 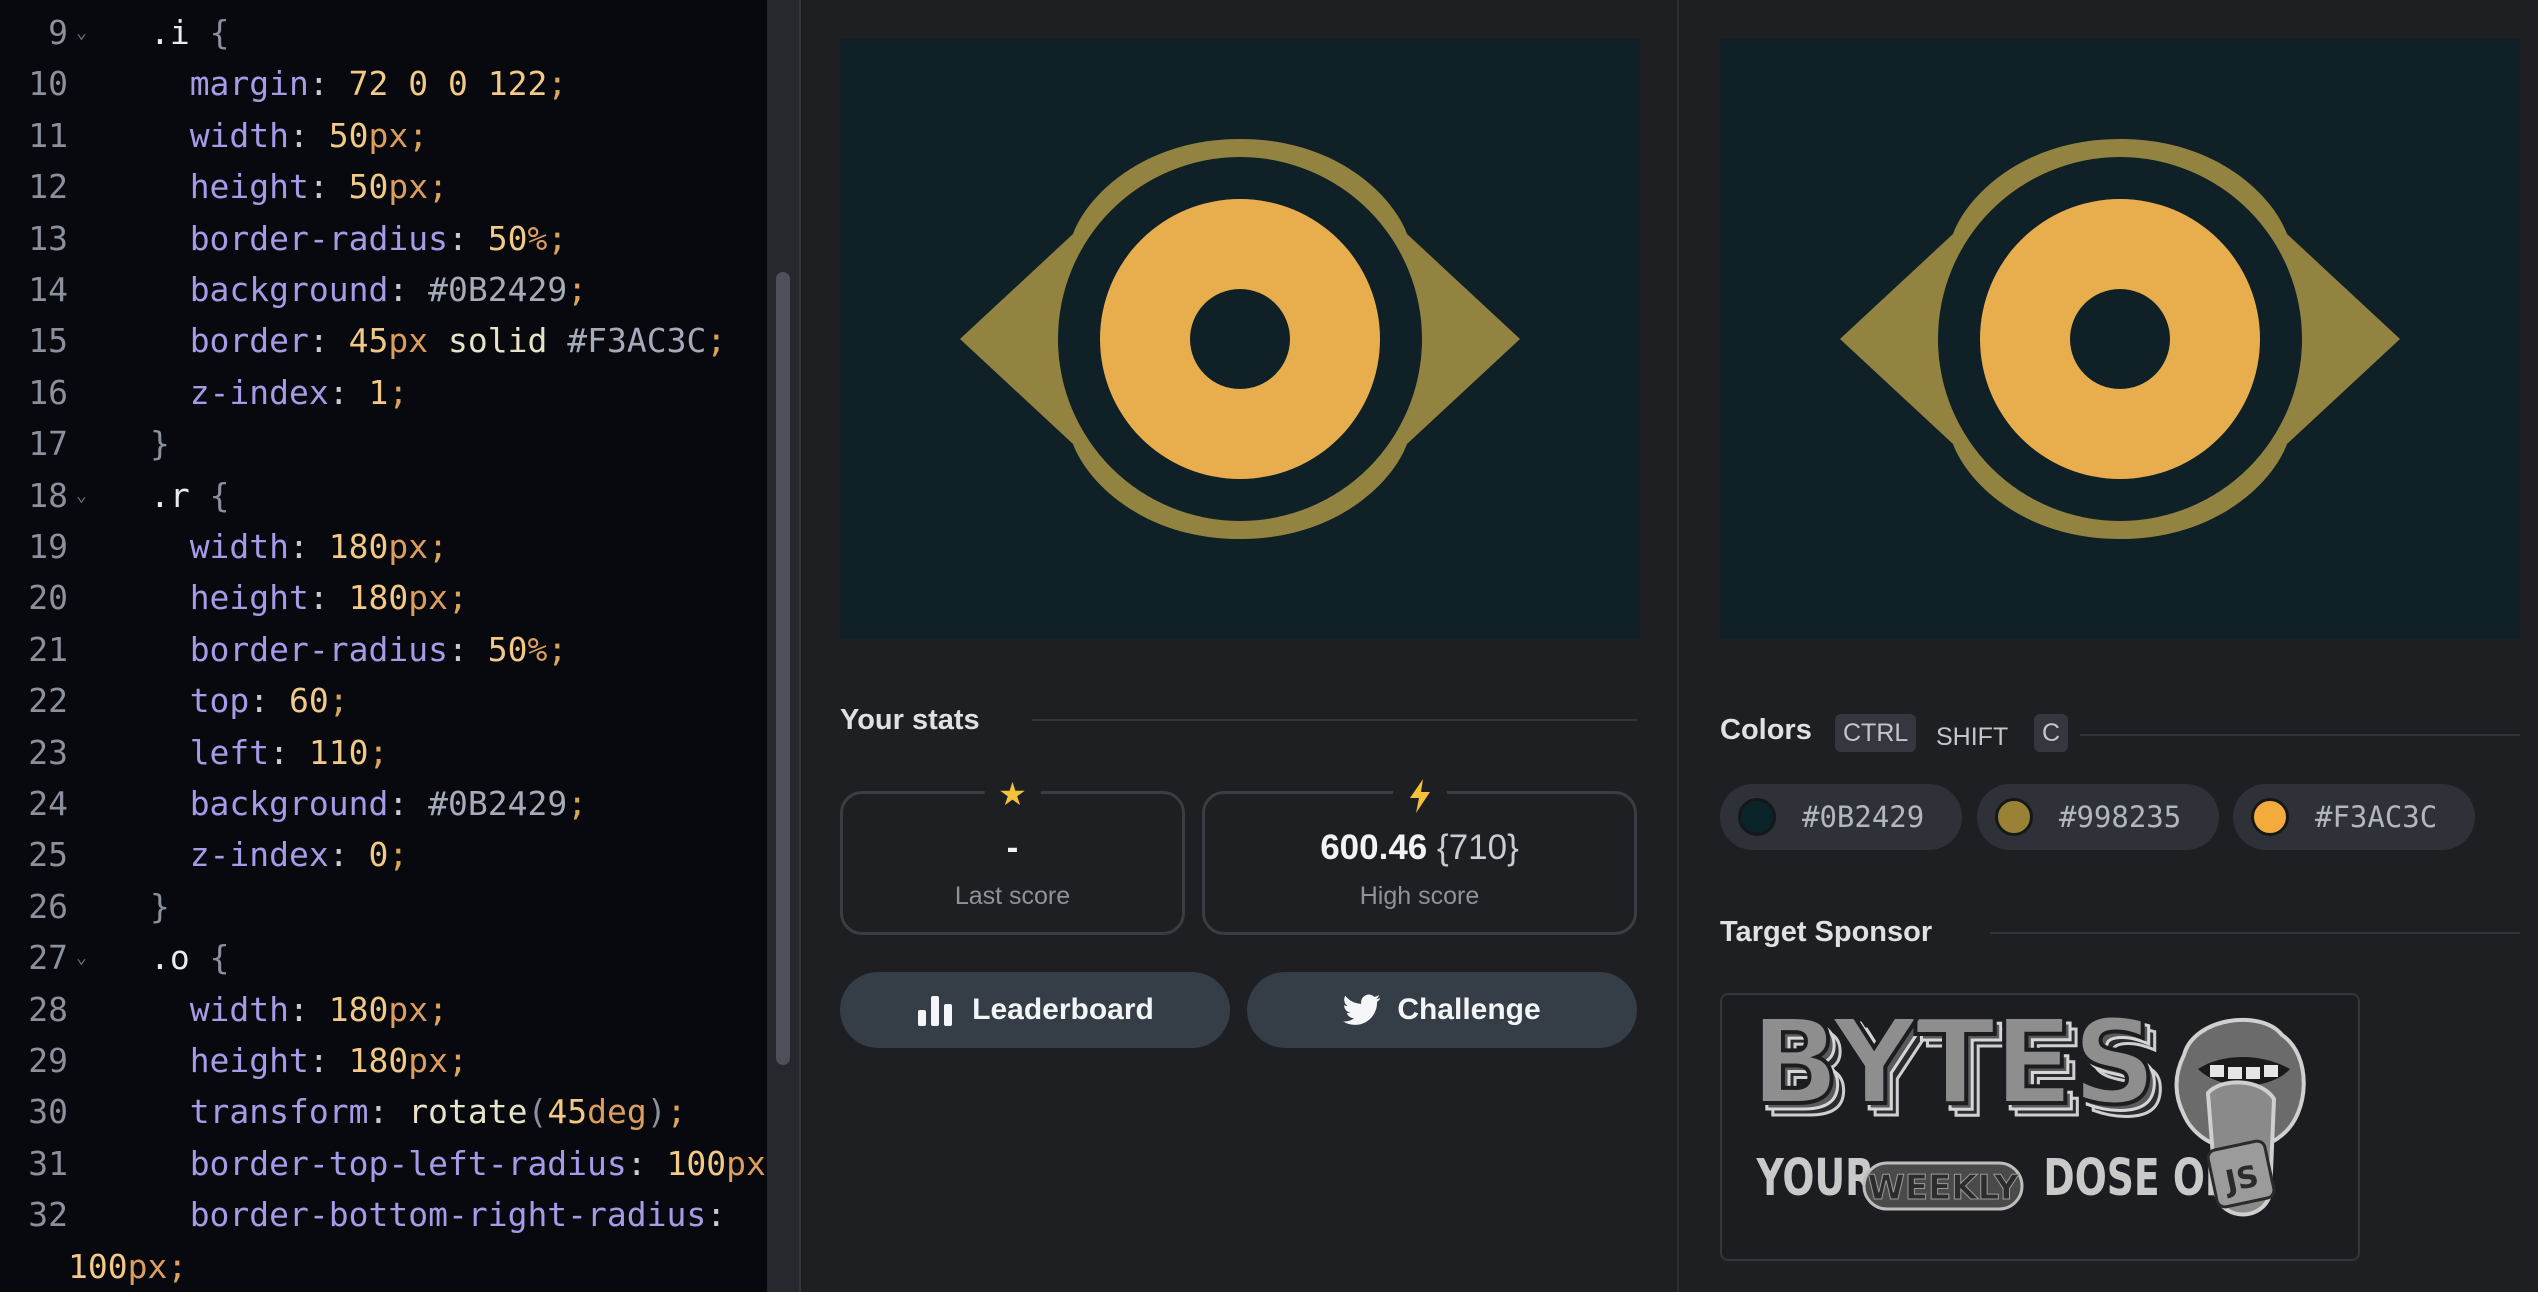 I want to click on challenge-button: Challenge, so click(x=1442, y=1010).